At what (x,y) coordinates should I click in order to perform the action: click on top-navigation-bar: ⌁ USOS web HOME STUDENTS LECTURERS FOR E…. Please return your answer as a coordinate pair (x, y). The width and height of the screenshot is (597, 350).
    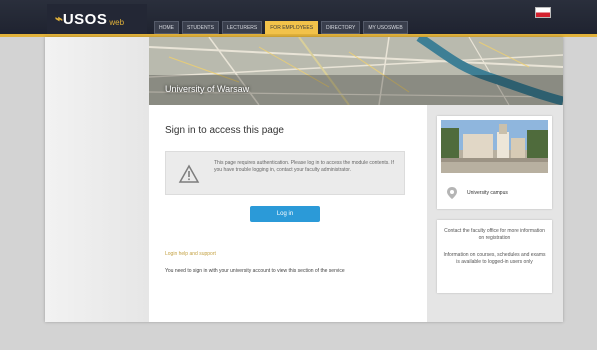
    Looking at the image, I should click on (298, 18).